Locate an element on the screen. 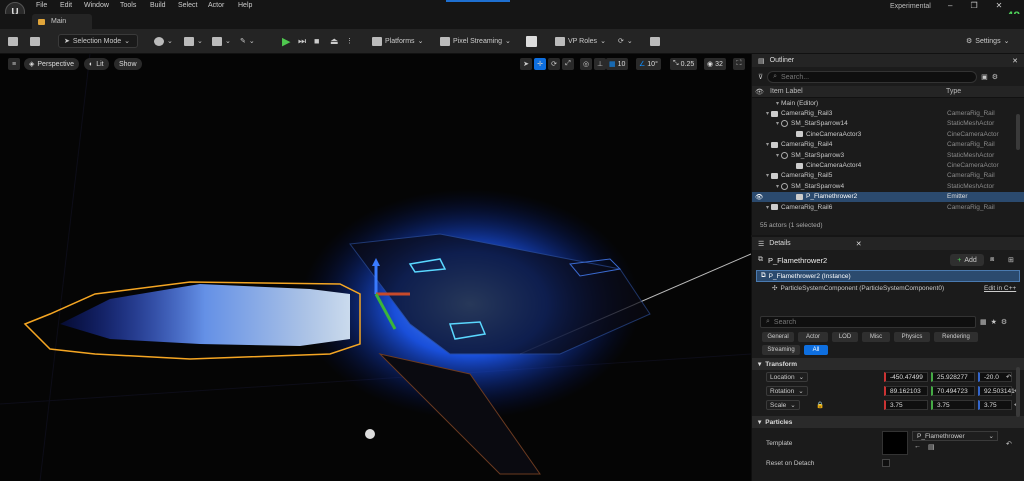 This screenshot has width=1024, height=481. edit-icon: ⊞ is located at coordinates (1011, 260).